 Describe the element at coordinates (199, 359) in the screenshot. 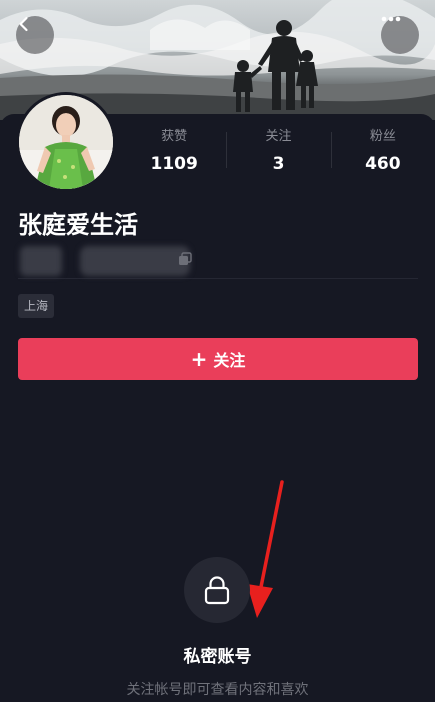

I see `plus-icon: +` at that location.